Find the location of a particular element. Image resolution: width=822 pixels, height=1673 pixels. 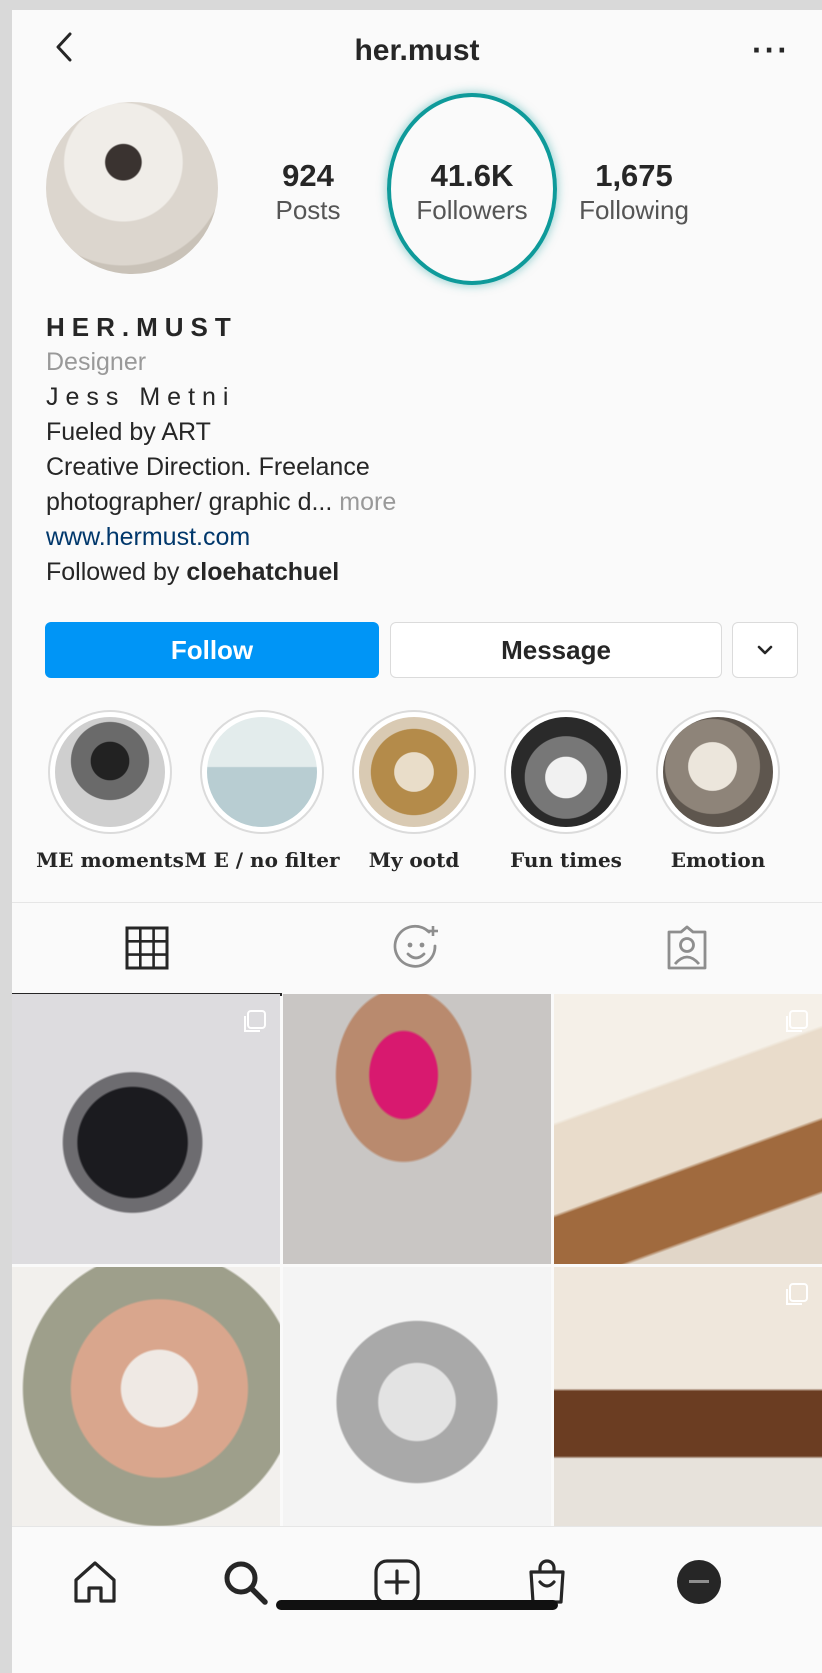

tab-reels is located at coordinates (417, 948).